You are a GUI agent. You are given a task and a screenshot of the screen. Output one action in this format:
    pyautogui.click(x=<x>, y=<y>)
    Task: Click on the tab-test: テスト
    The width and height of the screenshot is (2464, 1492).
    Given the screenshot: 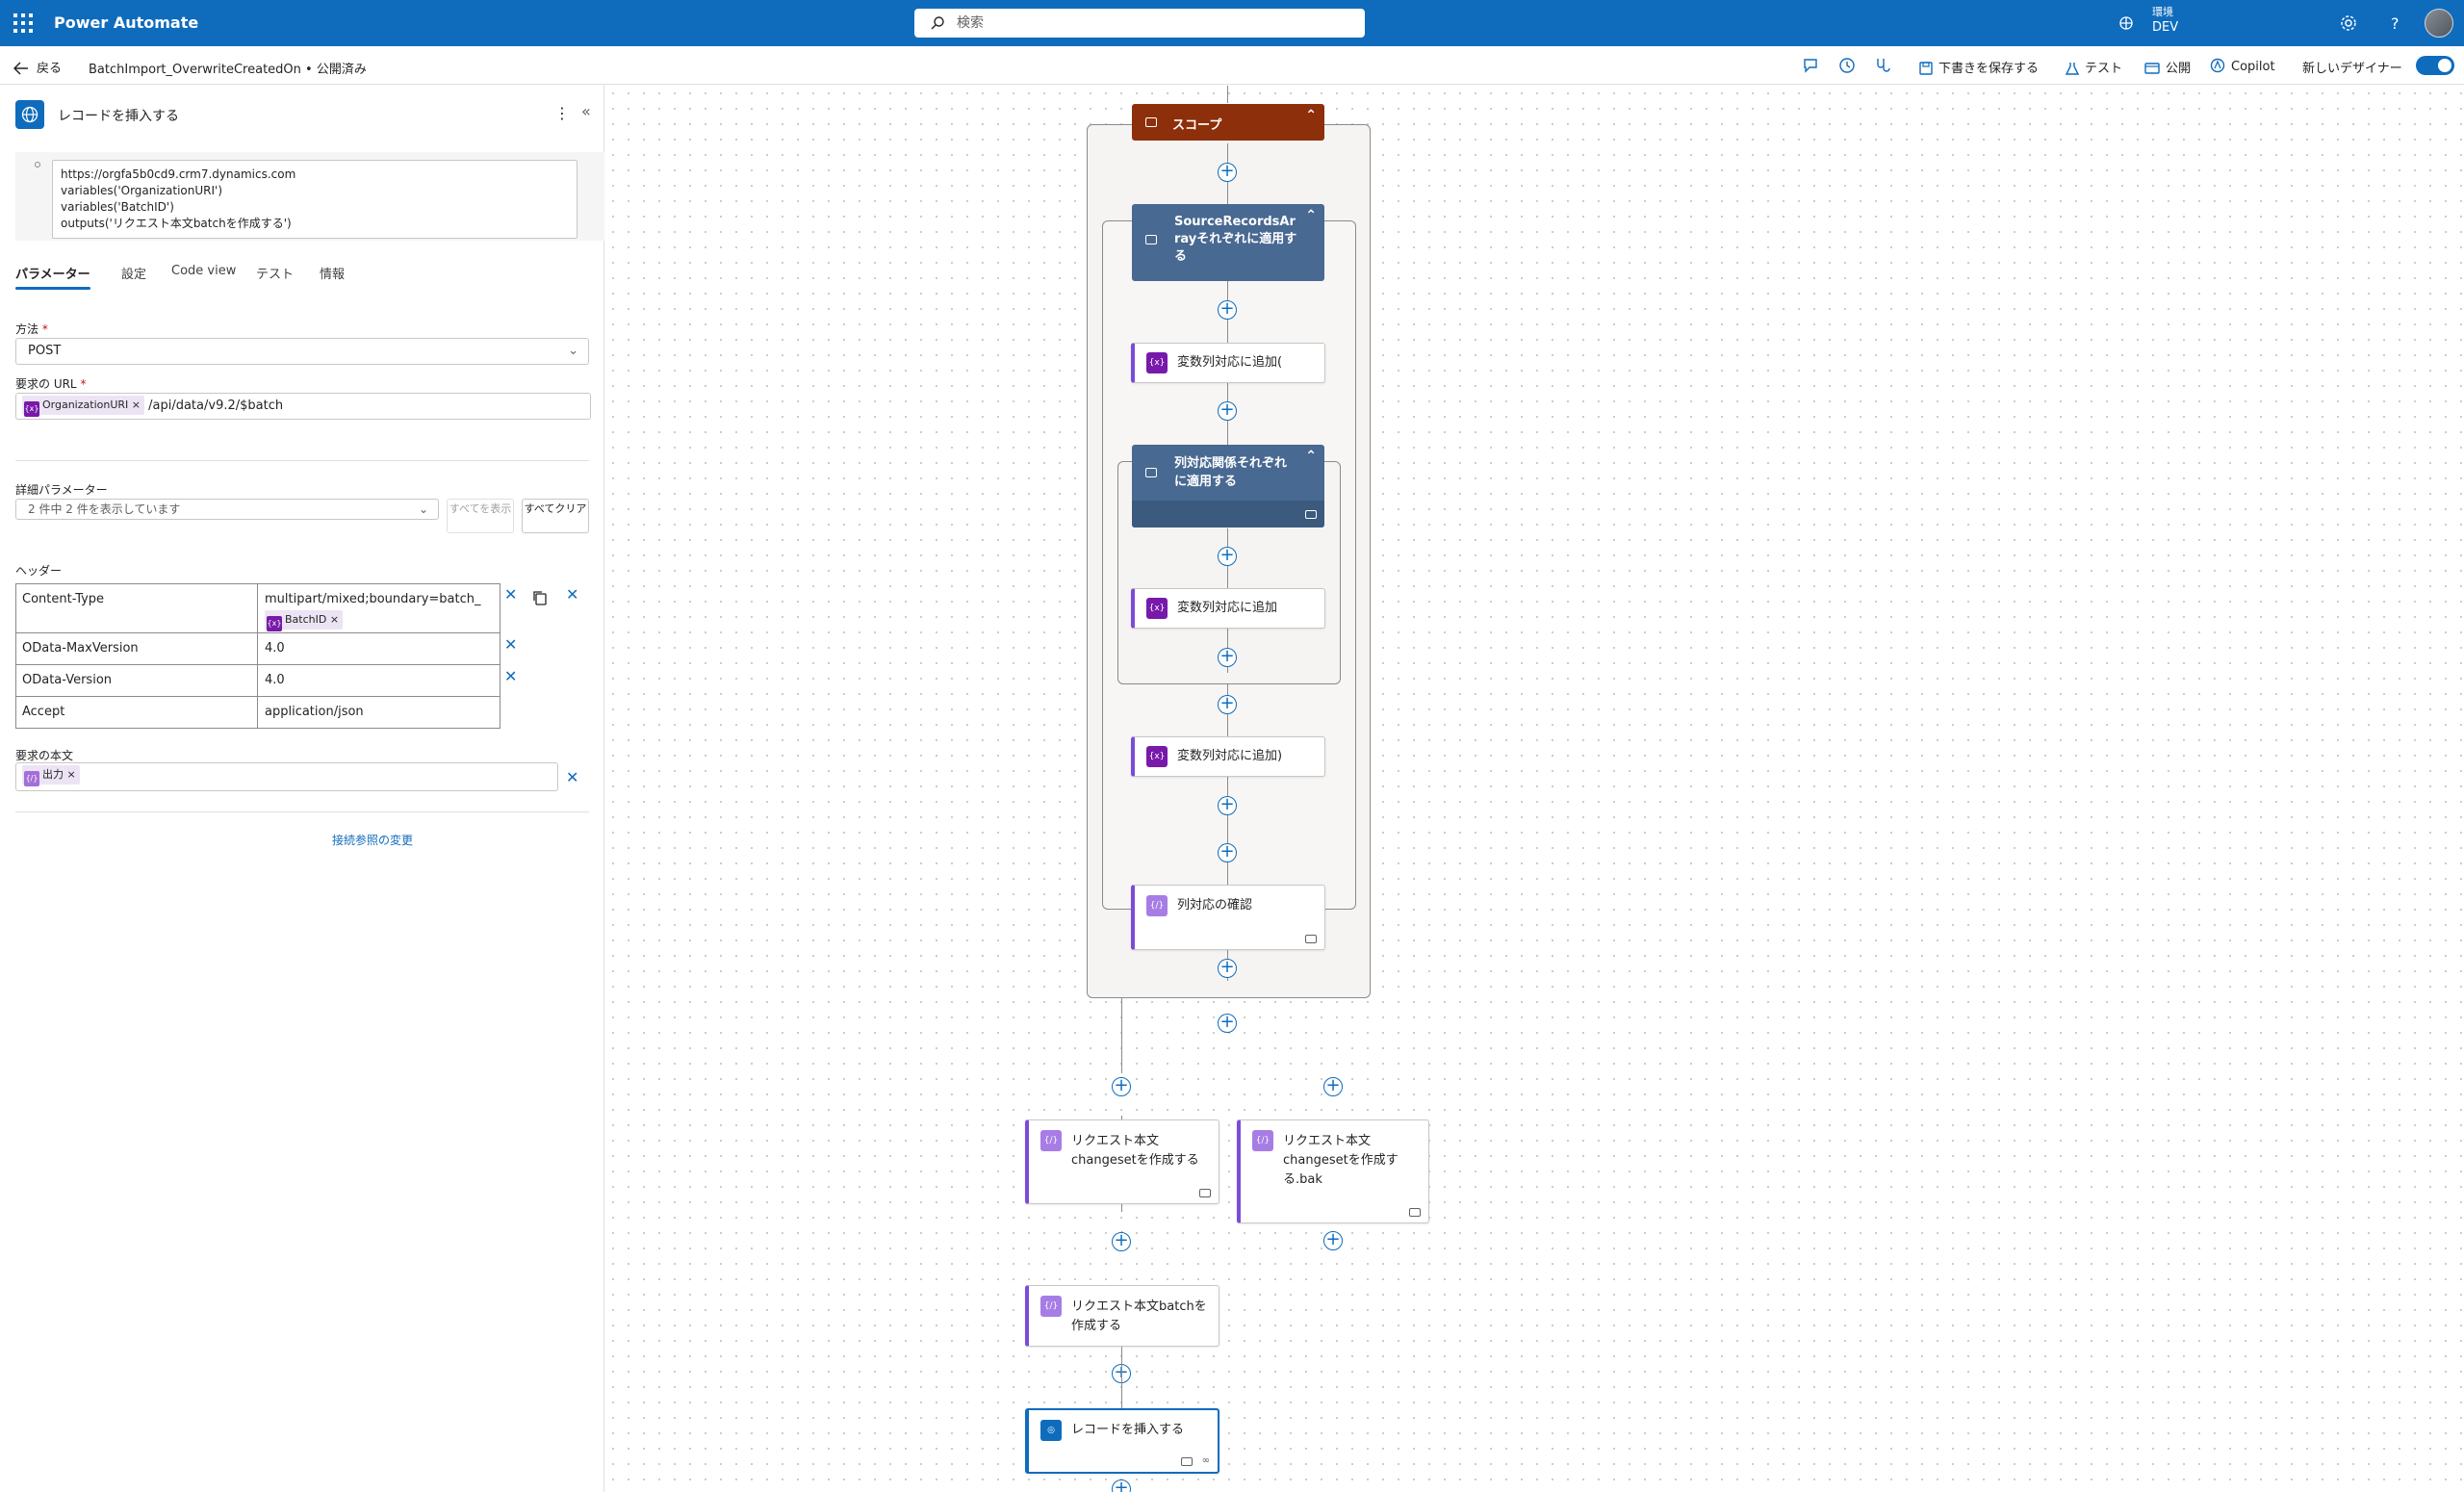 What is the action you would take?
    pyautogui.click(x=275, y=273)
    